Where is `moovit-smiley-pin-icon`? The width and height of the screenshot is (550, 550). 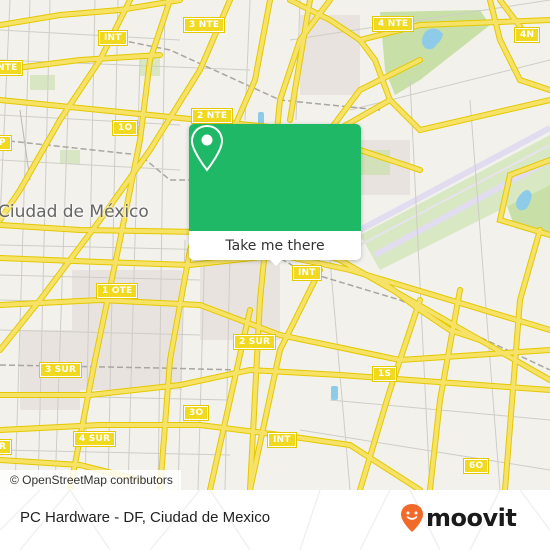
moovit-smiley-pin-icon is located at coordinates (412, 518).